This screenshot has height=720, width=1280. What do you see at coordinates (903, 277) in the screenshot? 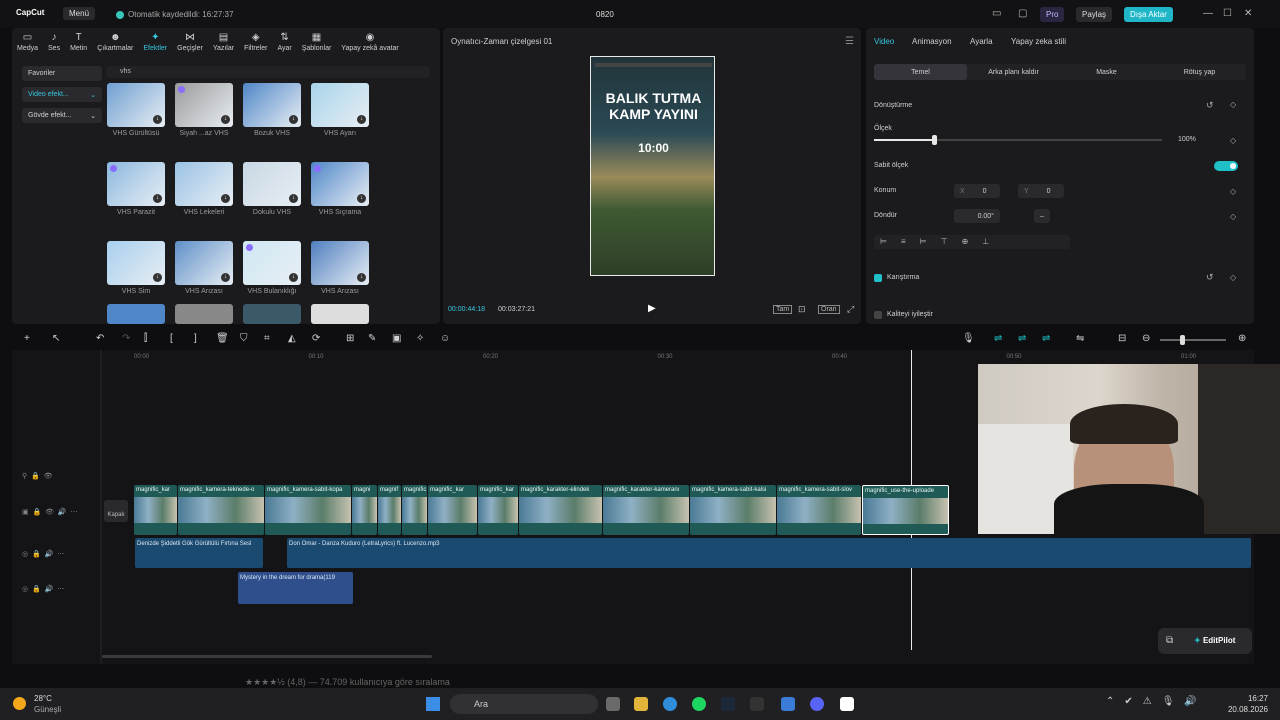
I see `blend-section: Karıştırma` at bounding box center [903, 277].